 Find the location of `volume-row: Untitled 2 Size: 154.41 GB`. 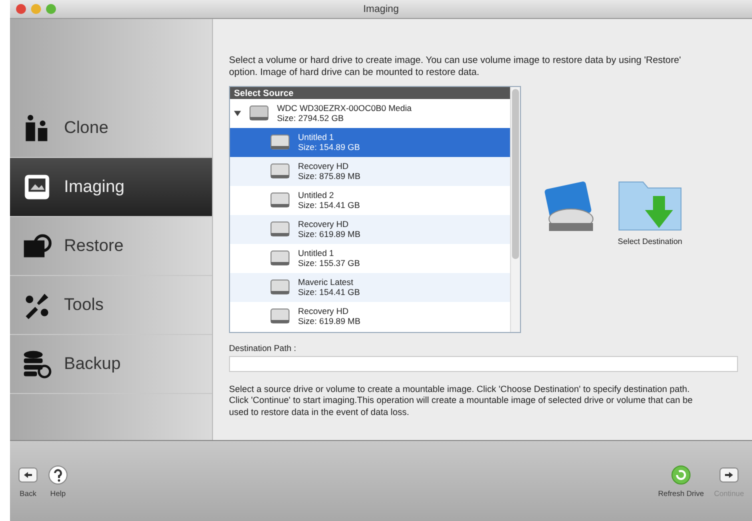

volume-row: Untitled 2 Size: 154.41 GB is located at coordinates (370, 200).